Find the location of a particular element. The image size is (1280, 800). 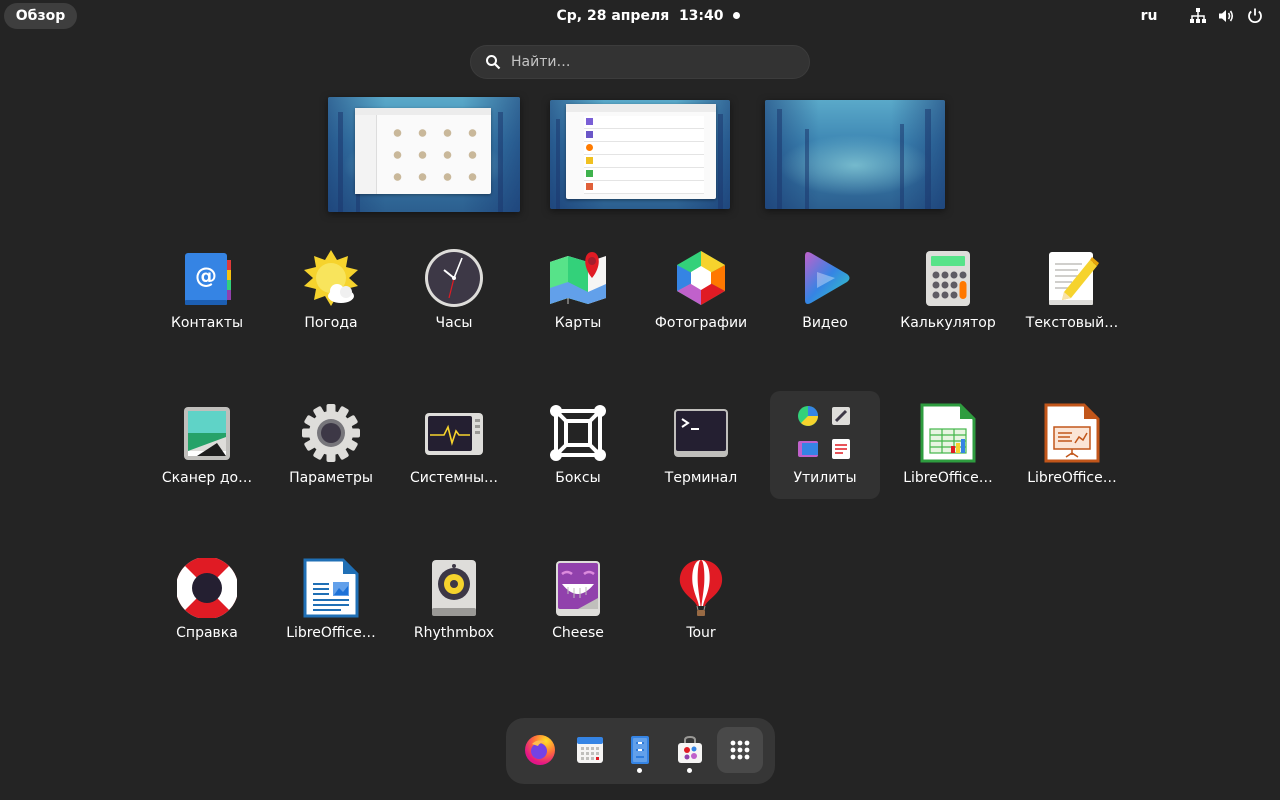

software-window-thumbnail is located at coordinates (641, 151).